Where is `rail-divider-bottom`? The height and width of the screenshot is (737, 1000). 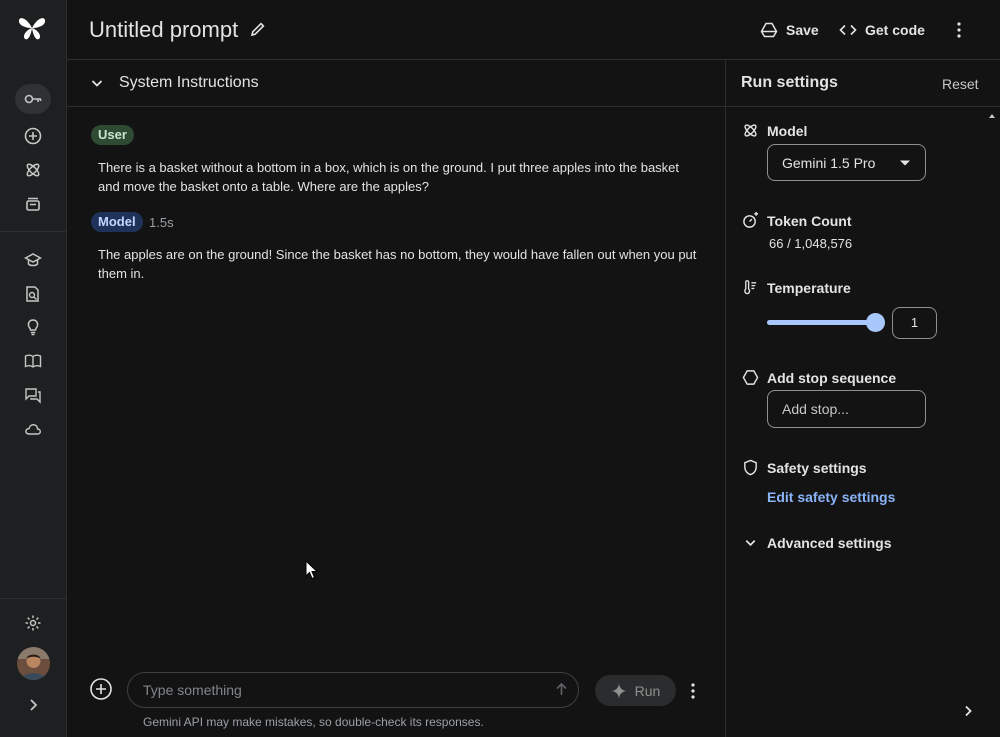 rail-divider-bottom is located at coordinates (33, 598).